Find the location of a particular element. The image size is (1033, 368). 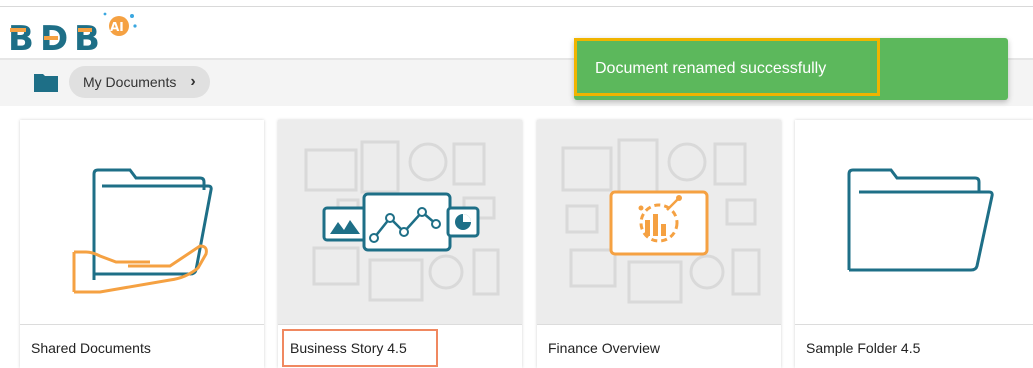

breadcrumb-my-documents: My Documents › is located at coordinates (139, 82).